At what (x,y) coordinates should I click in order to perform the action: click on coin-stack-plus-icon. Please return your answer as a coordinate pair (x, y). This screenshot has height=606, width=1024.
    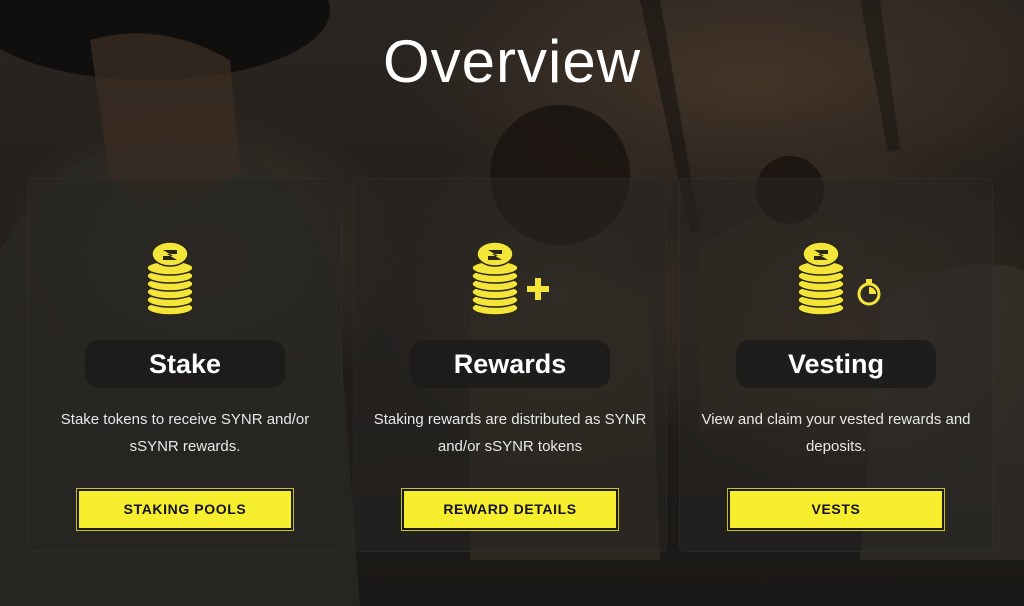
    Looking at the image, I should click on (510, 278).